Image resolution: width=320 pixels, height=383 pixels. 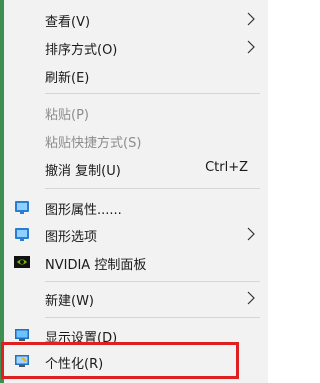 I want to click on menu-item-label: 刷新(E), so click(x=67, y=78).